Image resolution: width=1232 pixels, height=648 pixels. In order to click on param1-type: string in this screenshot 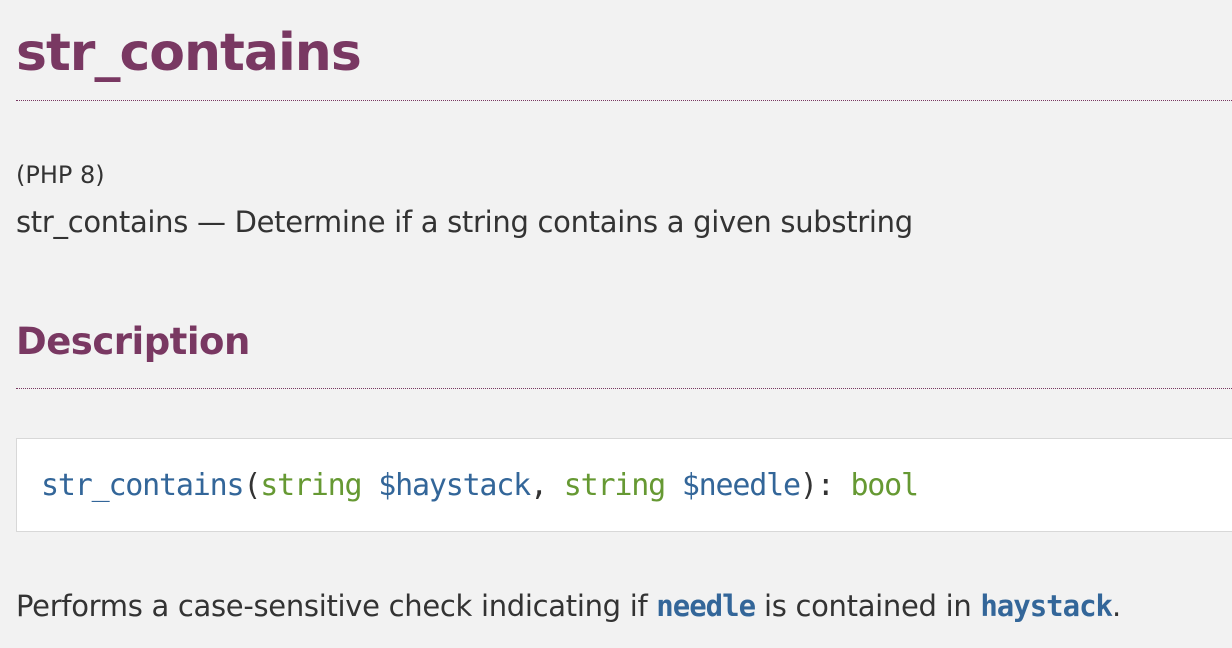, I will do `click(311, 485)`.